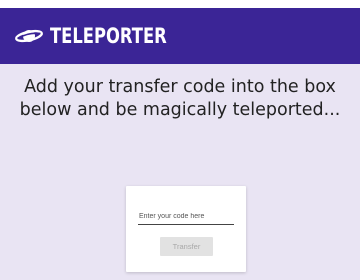 This screenshot has width=360, height=280. I want to click on instructions-line-1: Add your transfer code into the box, so click(180, 87).